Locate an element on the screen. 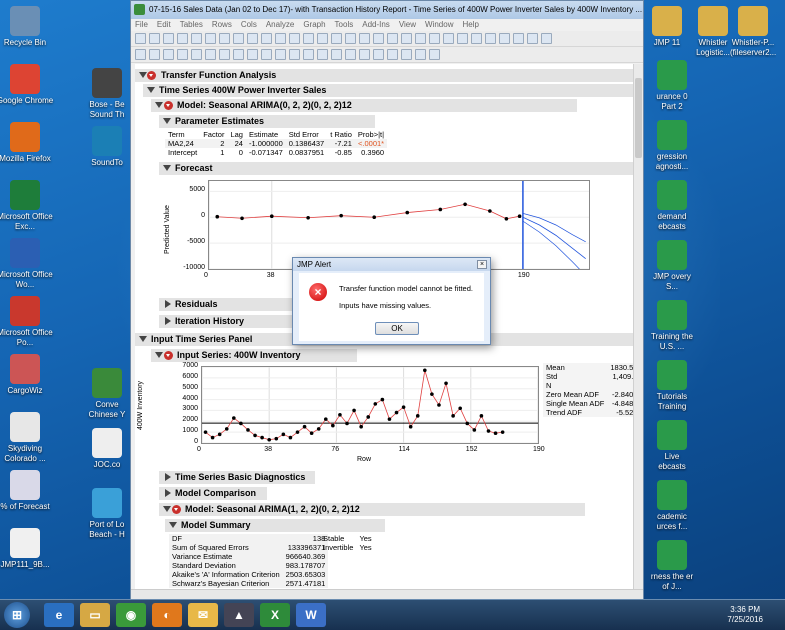 The width and height of the screenshot is (785, 630). menu-addins: Add-Ins is located at coordinates (376, 24).